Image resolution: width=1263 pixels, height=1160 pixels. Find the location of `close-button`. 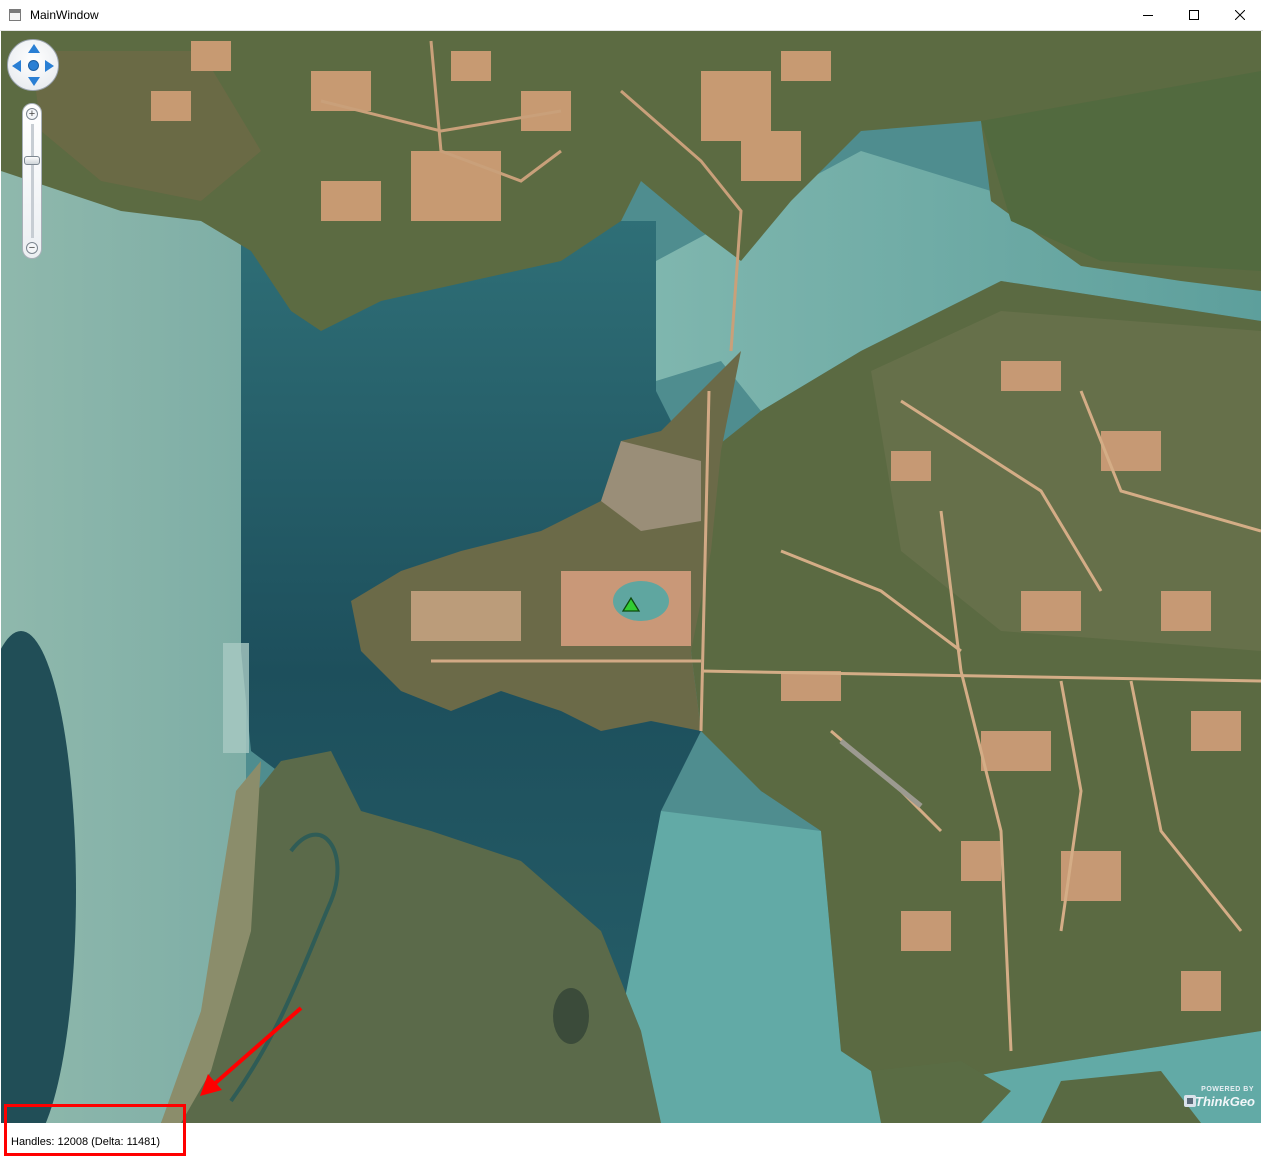

close-button is located at coordinates (1240, 15).